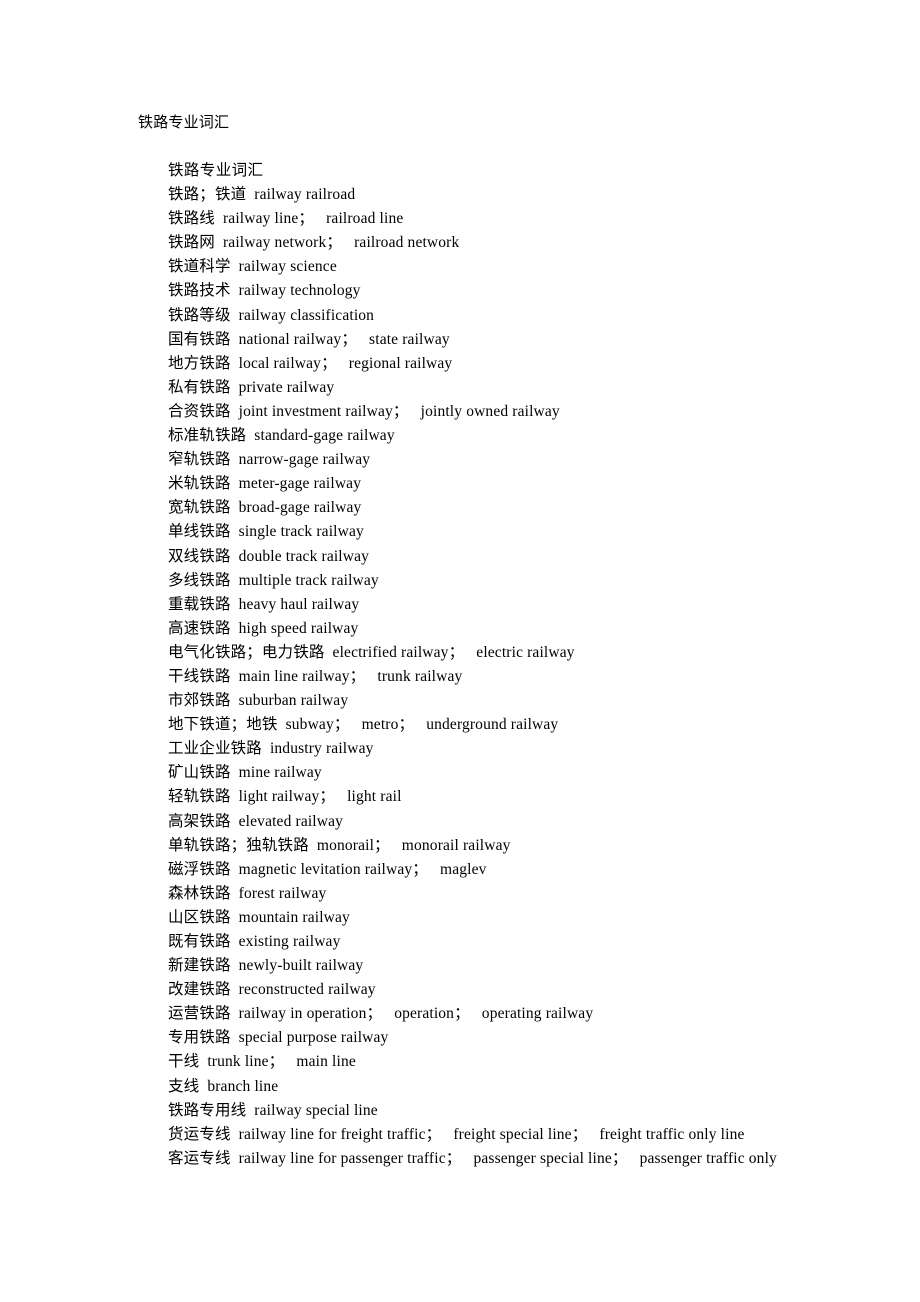 The width and height of the screenshot is (920, 1302). I want to click on glossary-entry: 窄轨铁路 narrow-gage railway, so click(269, 460).